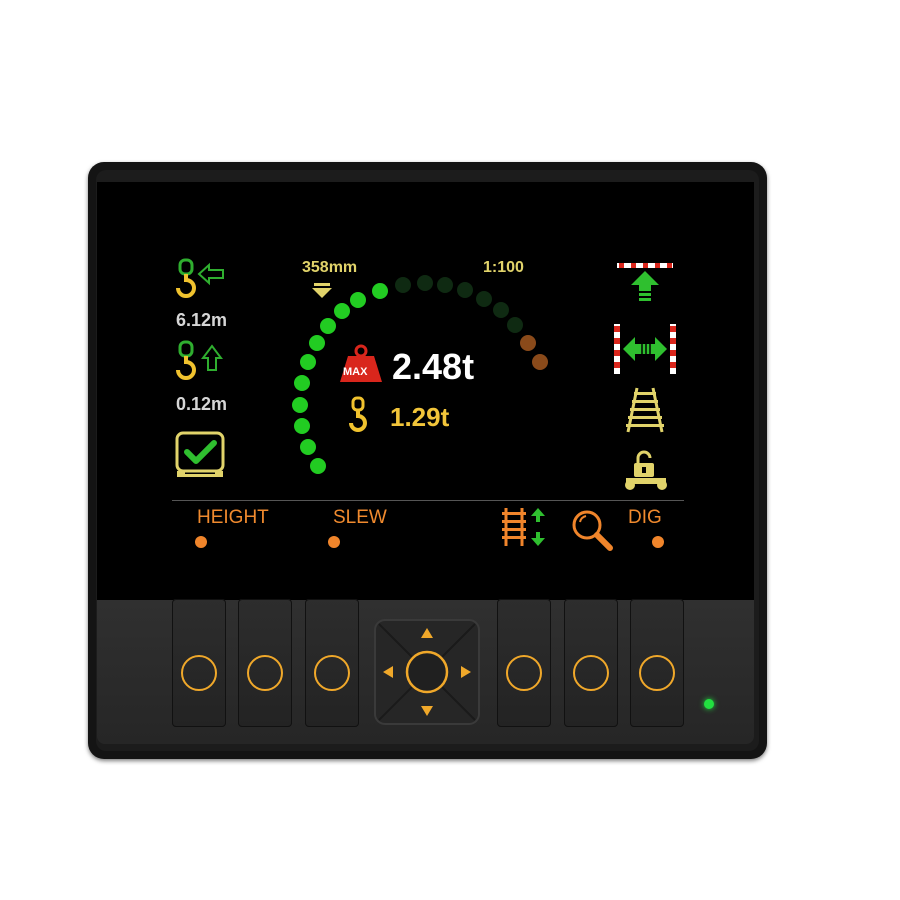  Describe the element at coordinates (202, 404) in the screenshot. I see `height-value: 0.12m` at that location.